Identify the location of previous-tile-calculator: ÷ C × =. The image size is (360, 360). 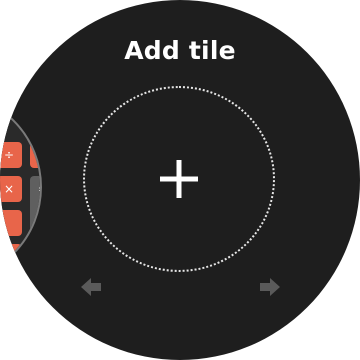
(21, 187).